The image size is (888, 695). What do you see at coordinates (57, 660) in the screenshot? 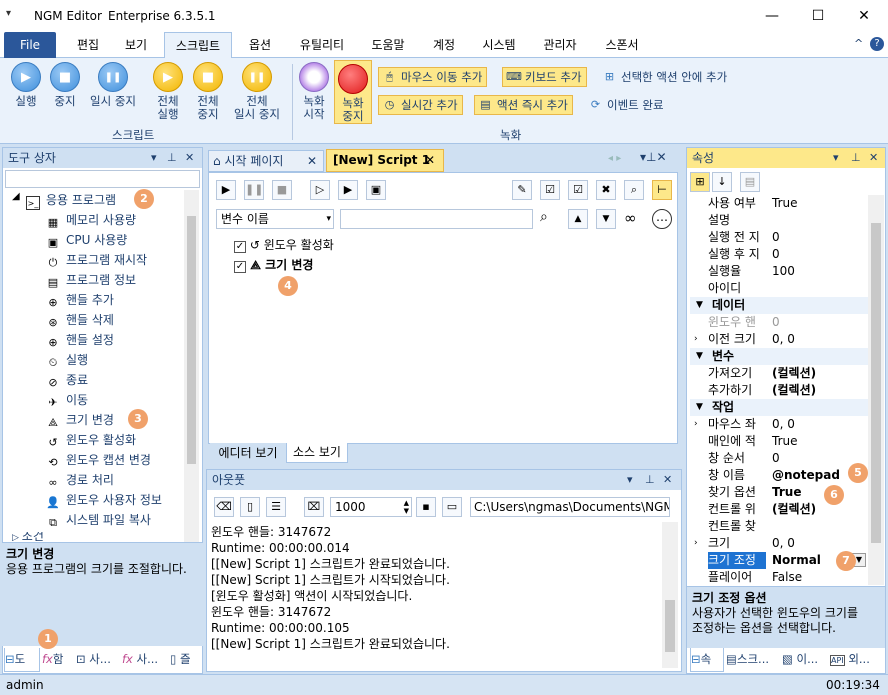
I see `tab-functions: fx함` at bounding box center [57, 660].